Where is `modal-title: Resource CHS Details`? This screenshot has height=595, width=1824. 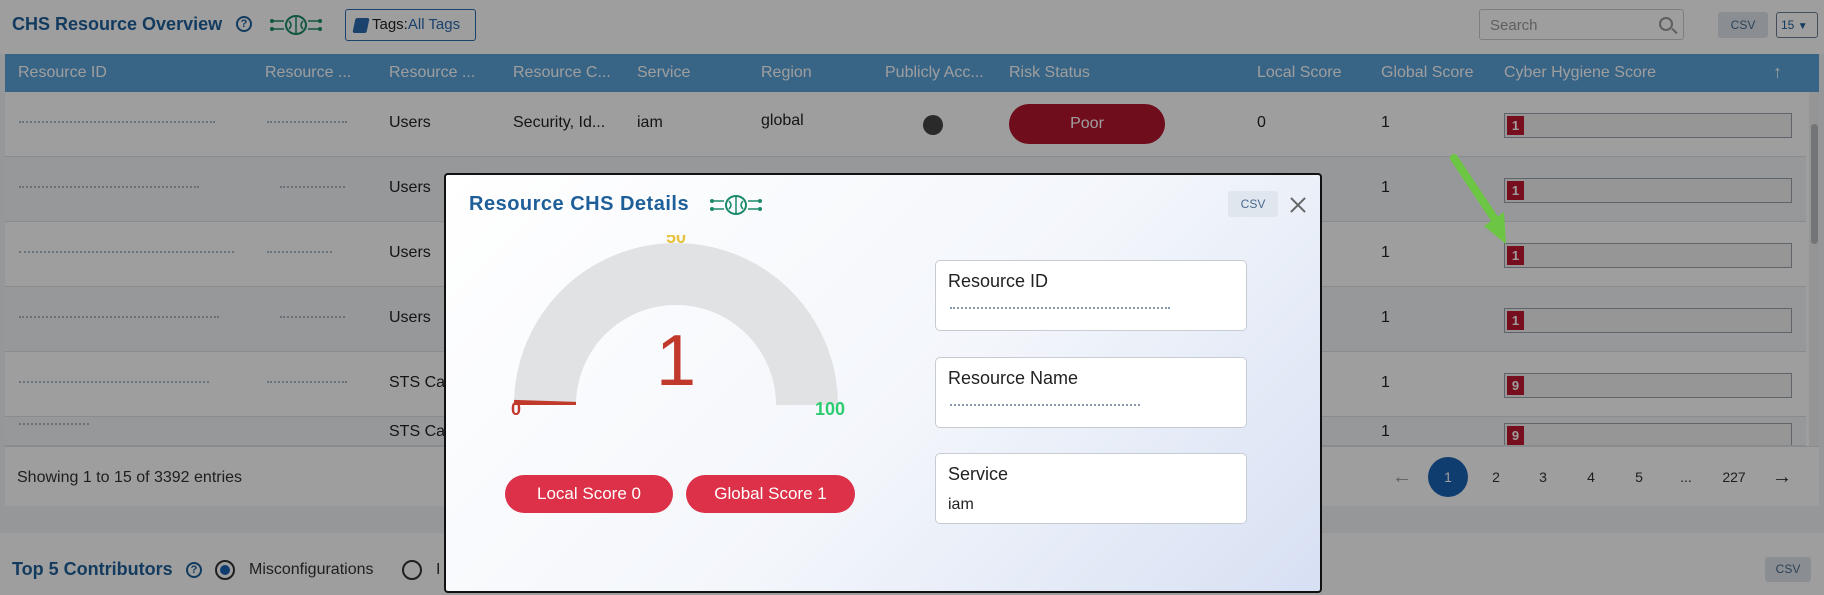
modal-title: Resource CHS Details is located at coordinates (579, 204).